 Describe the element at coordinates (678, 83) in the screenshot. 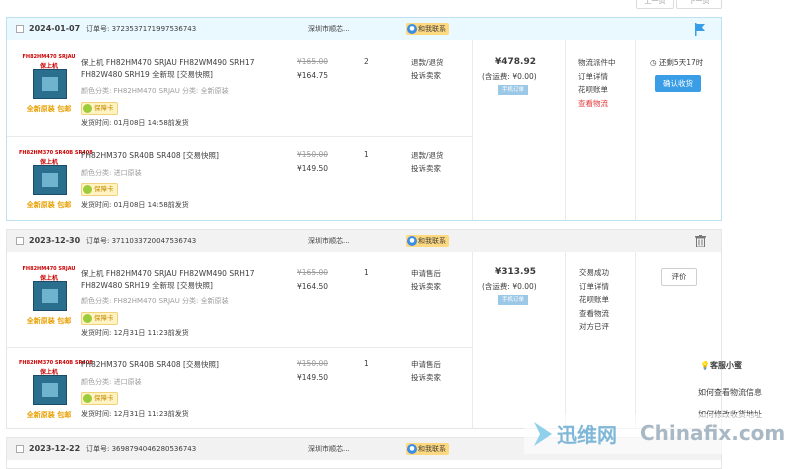

I see `confirm-receipt-button: 确认收货` at that location.